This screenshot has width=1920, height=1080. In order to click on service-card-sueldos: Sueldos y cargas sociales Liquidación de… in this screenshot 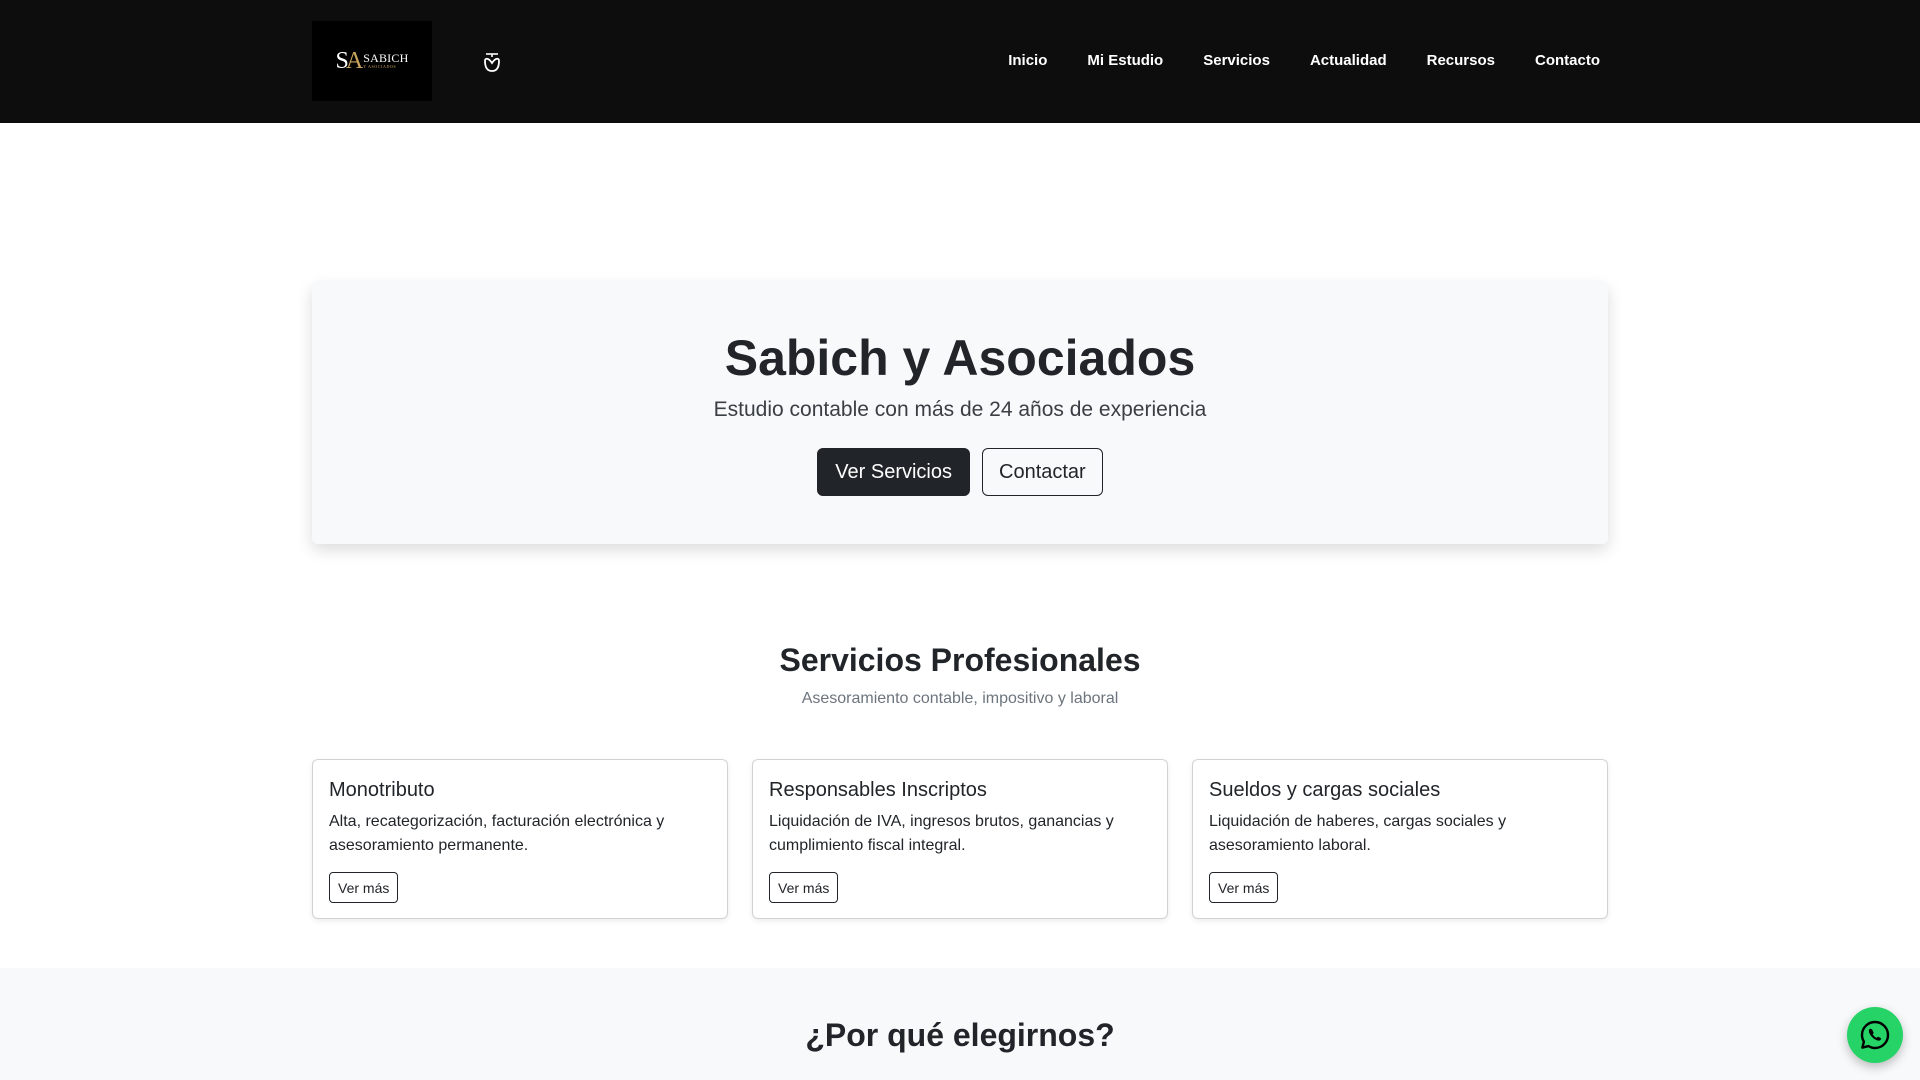, I will do `click(1400, 839)`.